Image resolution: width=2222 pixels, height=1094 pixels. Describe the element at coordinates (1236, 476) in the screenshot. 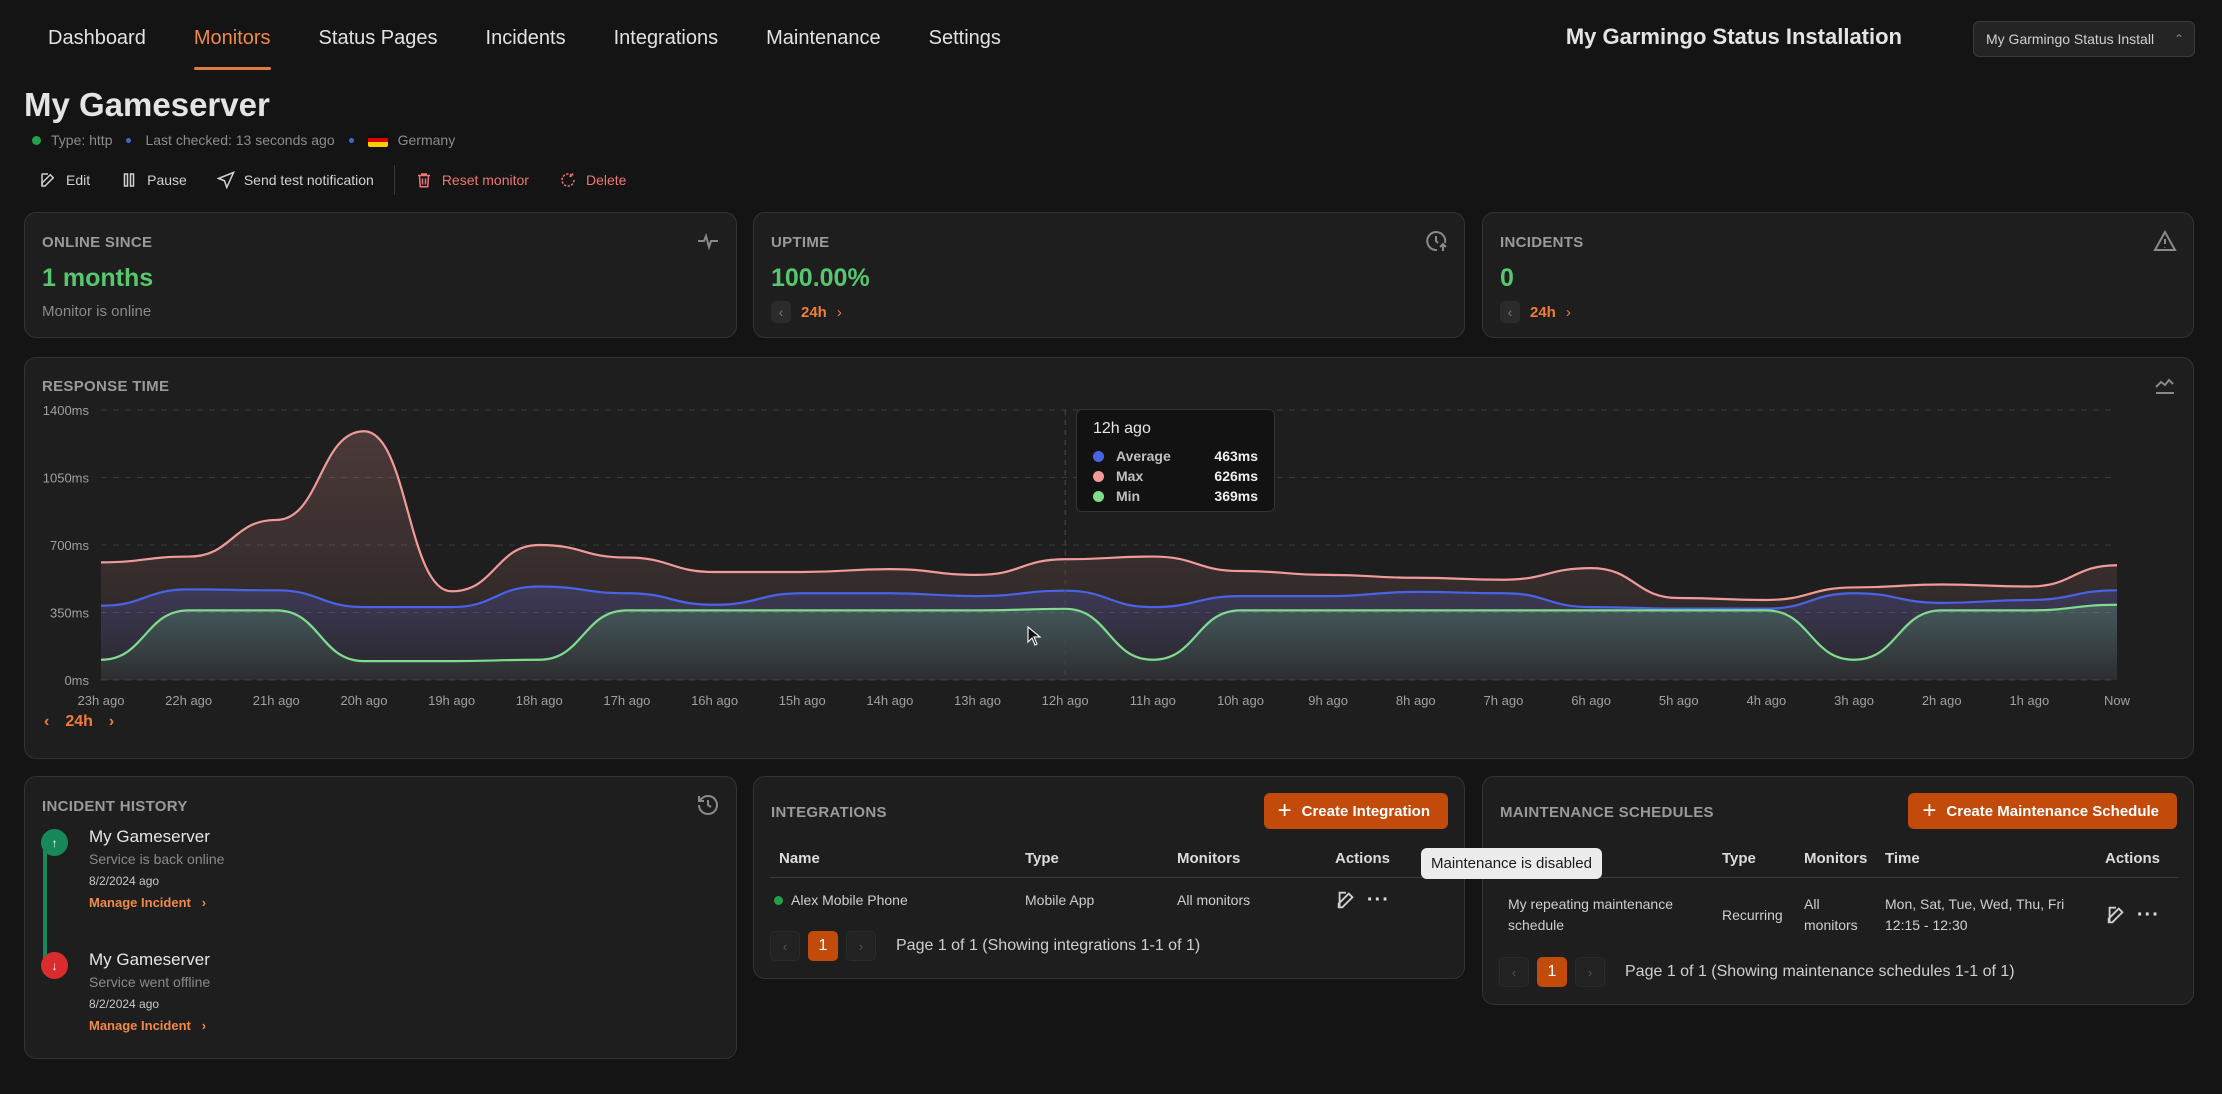

I see `tooltip-value: 626ms` at that location.